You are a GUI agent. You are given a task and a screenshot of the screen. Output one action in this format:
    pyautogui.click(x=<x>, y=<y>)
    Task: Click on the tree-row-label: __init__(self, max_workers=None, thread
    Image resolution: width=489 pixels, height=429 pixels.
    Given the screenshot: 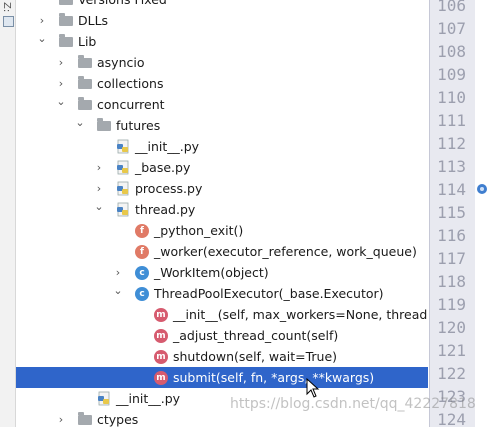 What is the action you would take?
    pyautogui.click(x=300, y=314)
    